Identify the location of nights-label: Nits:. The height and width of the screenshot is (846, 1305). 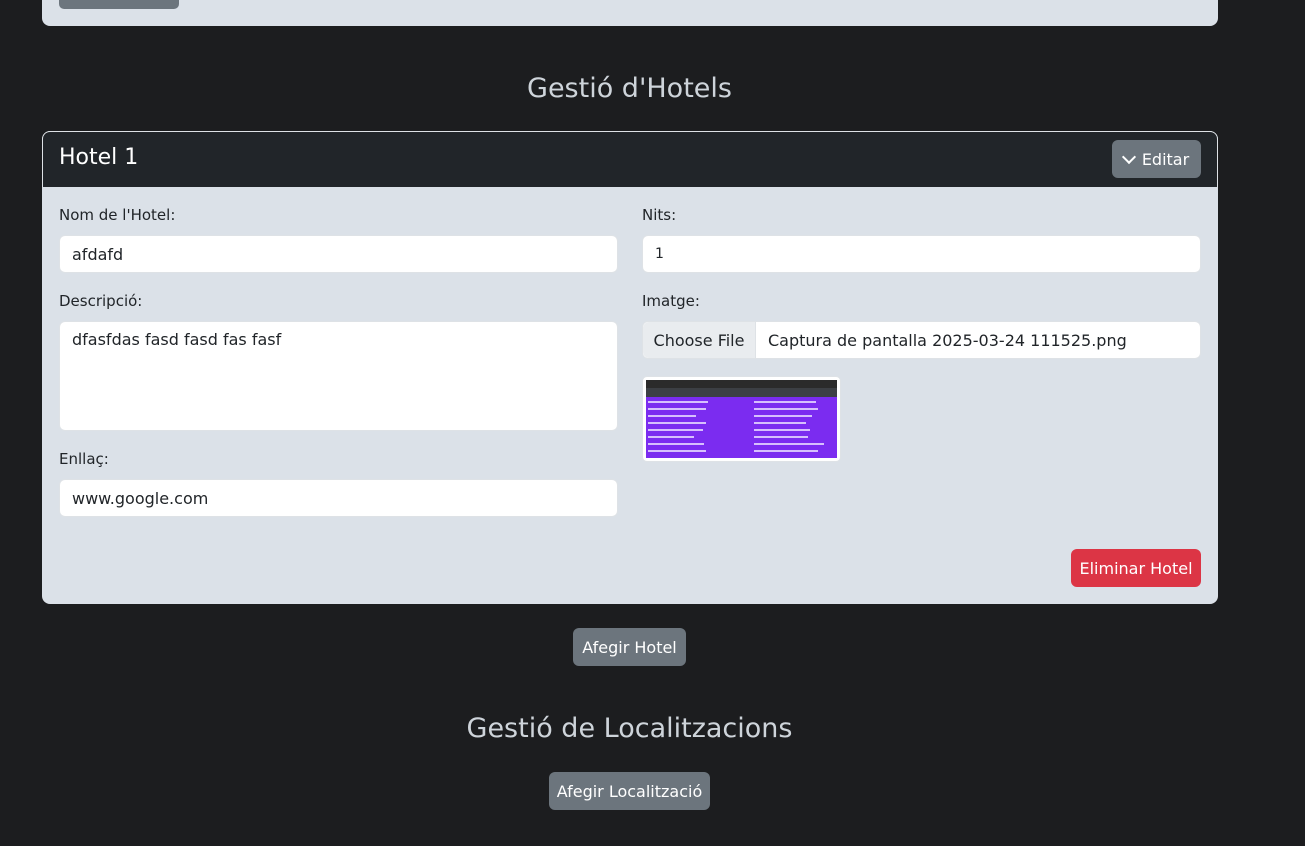
(659, 215).